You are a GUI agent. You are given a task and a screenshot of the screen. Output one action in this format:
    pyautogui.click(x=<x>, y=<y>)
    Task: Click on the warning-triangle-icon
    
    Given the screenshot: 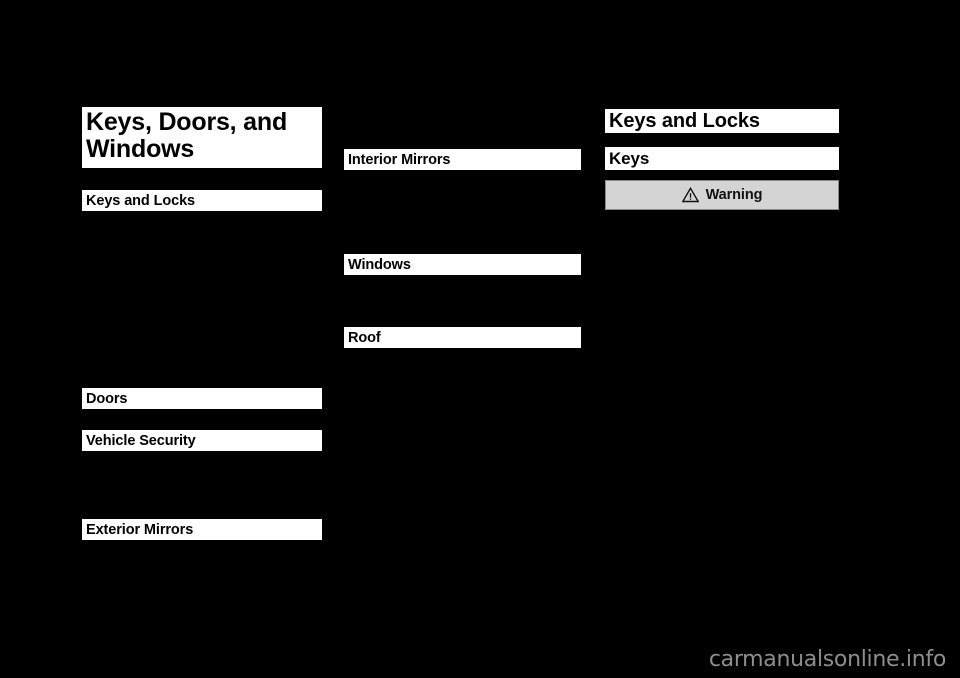 What is the action you would take?
    pyautogui.click(x=690, y=194)
    